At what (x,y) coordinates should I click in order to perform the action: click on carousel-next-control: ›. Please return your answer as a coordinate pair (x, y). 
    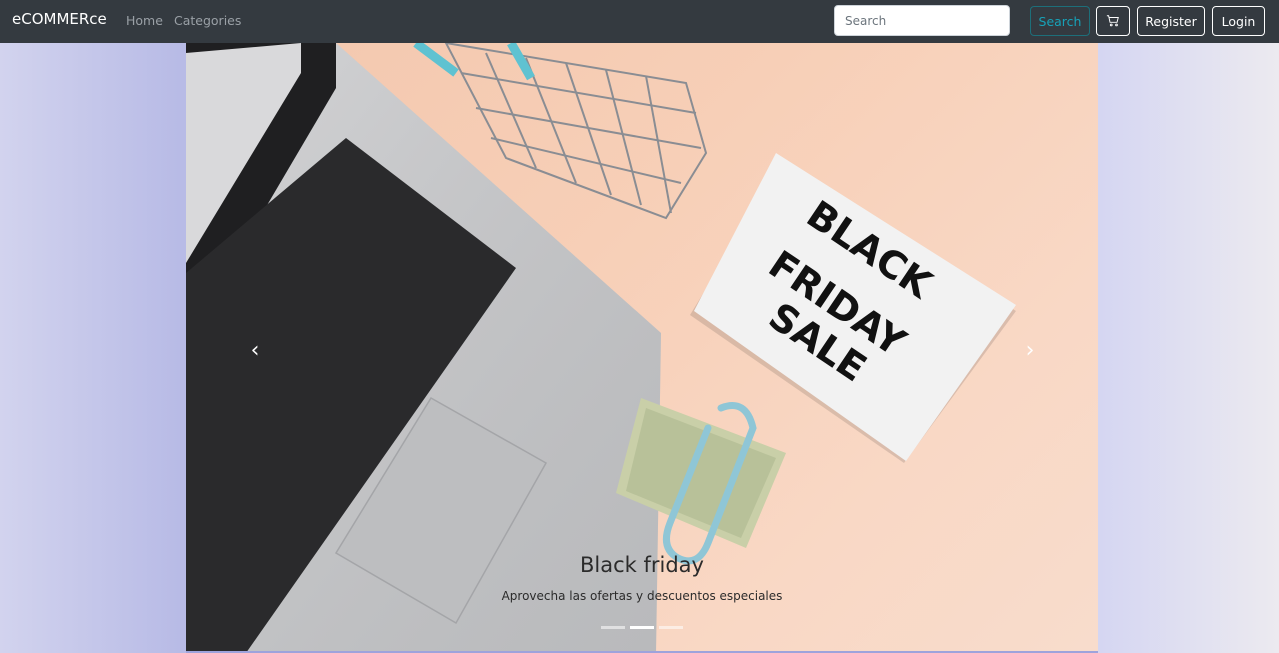
    Looking at the image, I should click on (1030, 350).